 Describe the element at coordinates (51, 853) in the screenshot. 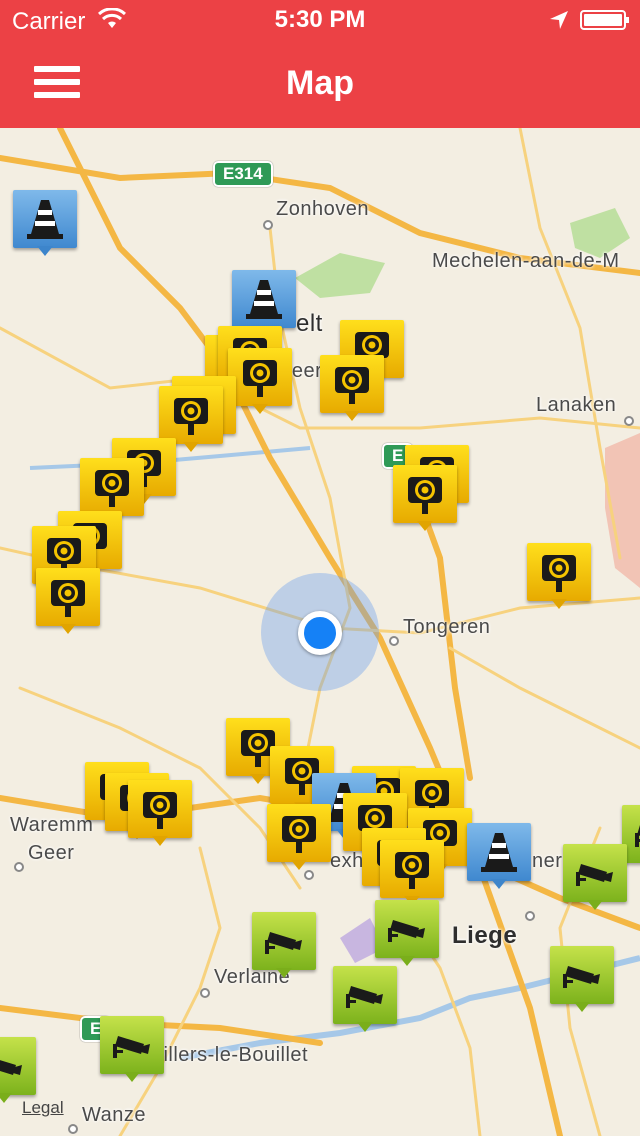

I see `place-label: Geer` at that location.